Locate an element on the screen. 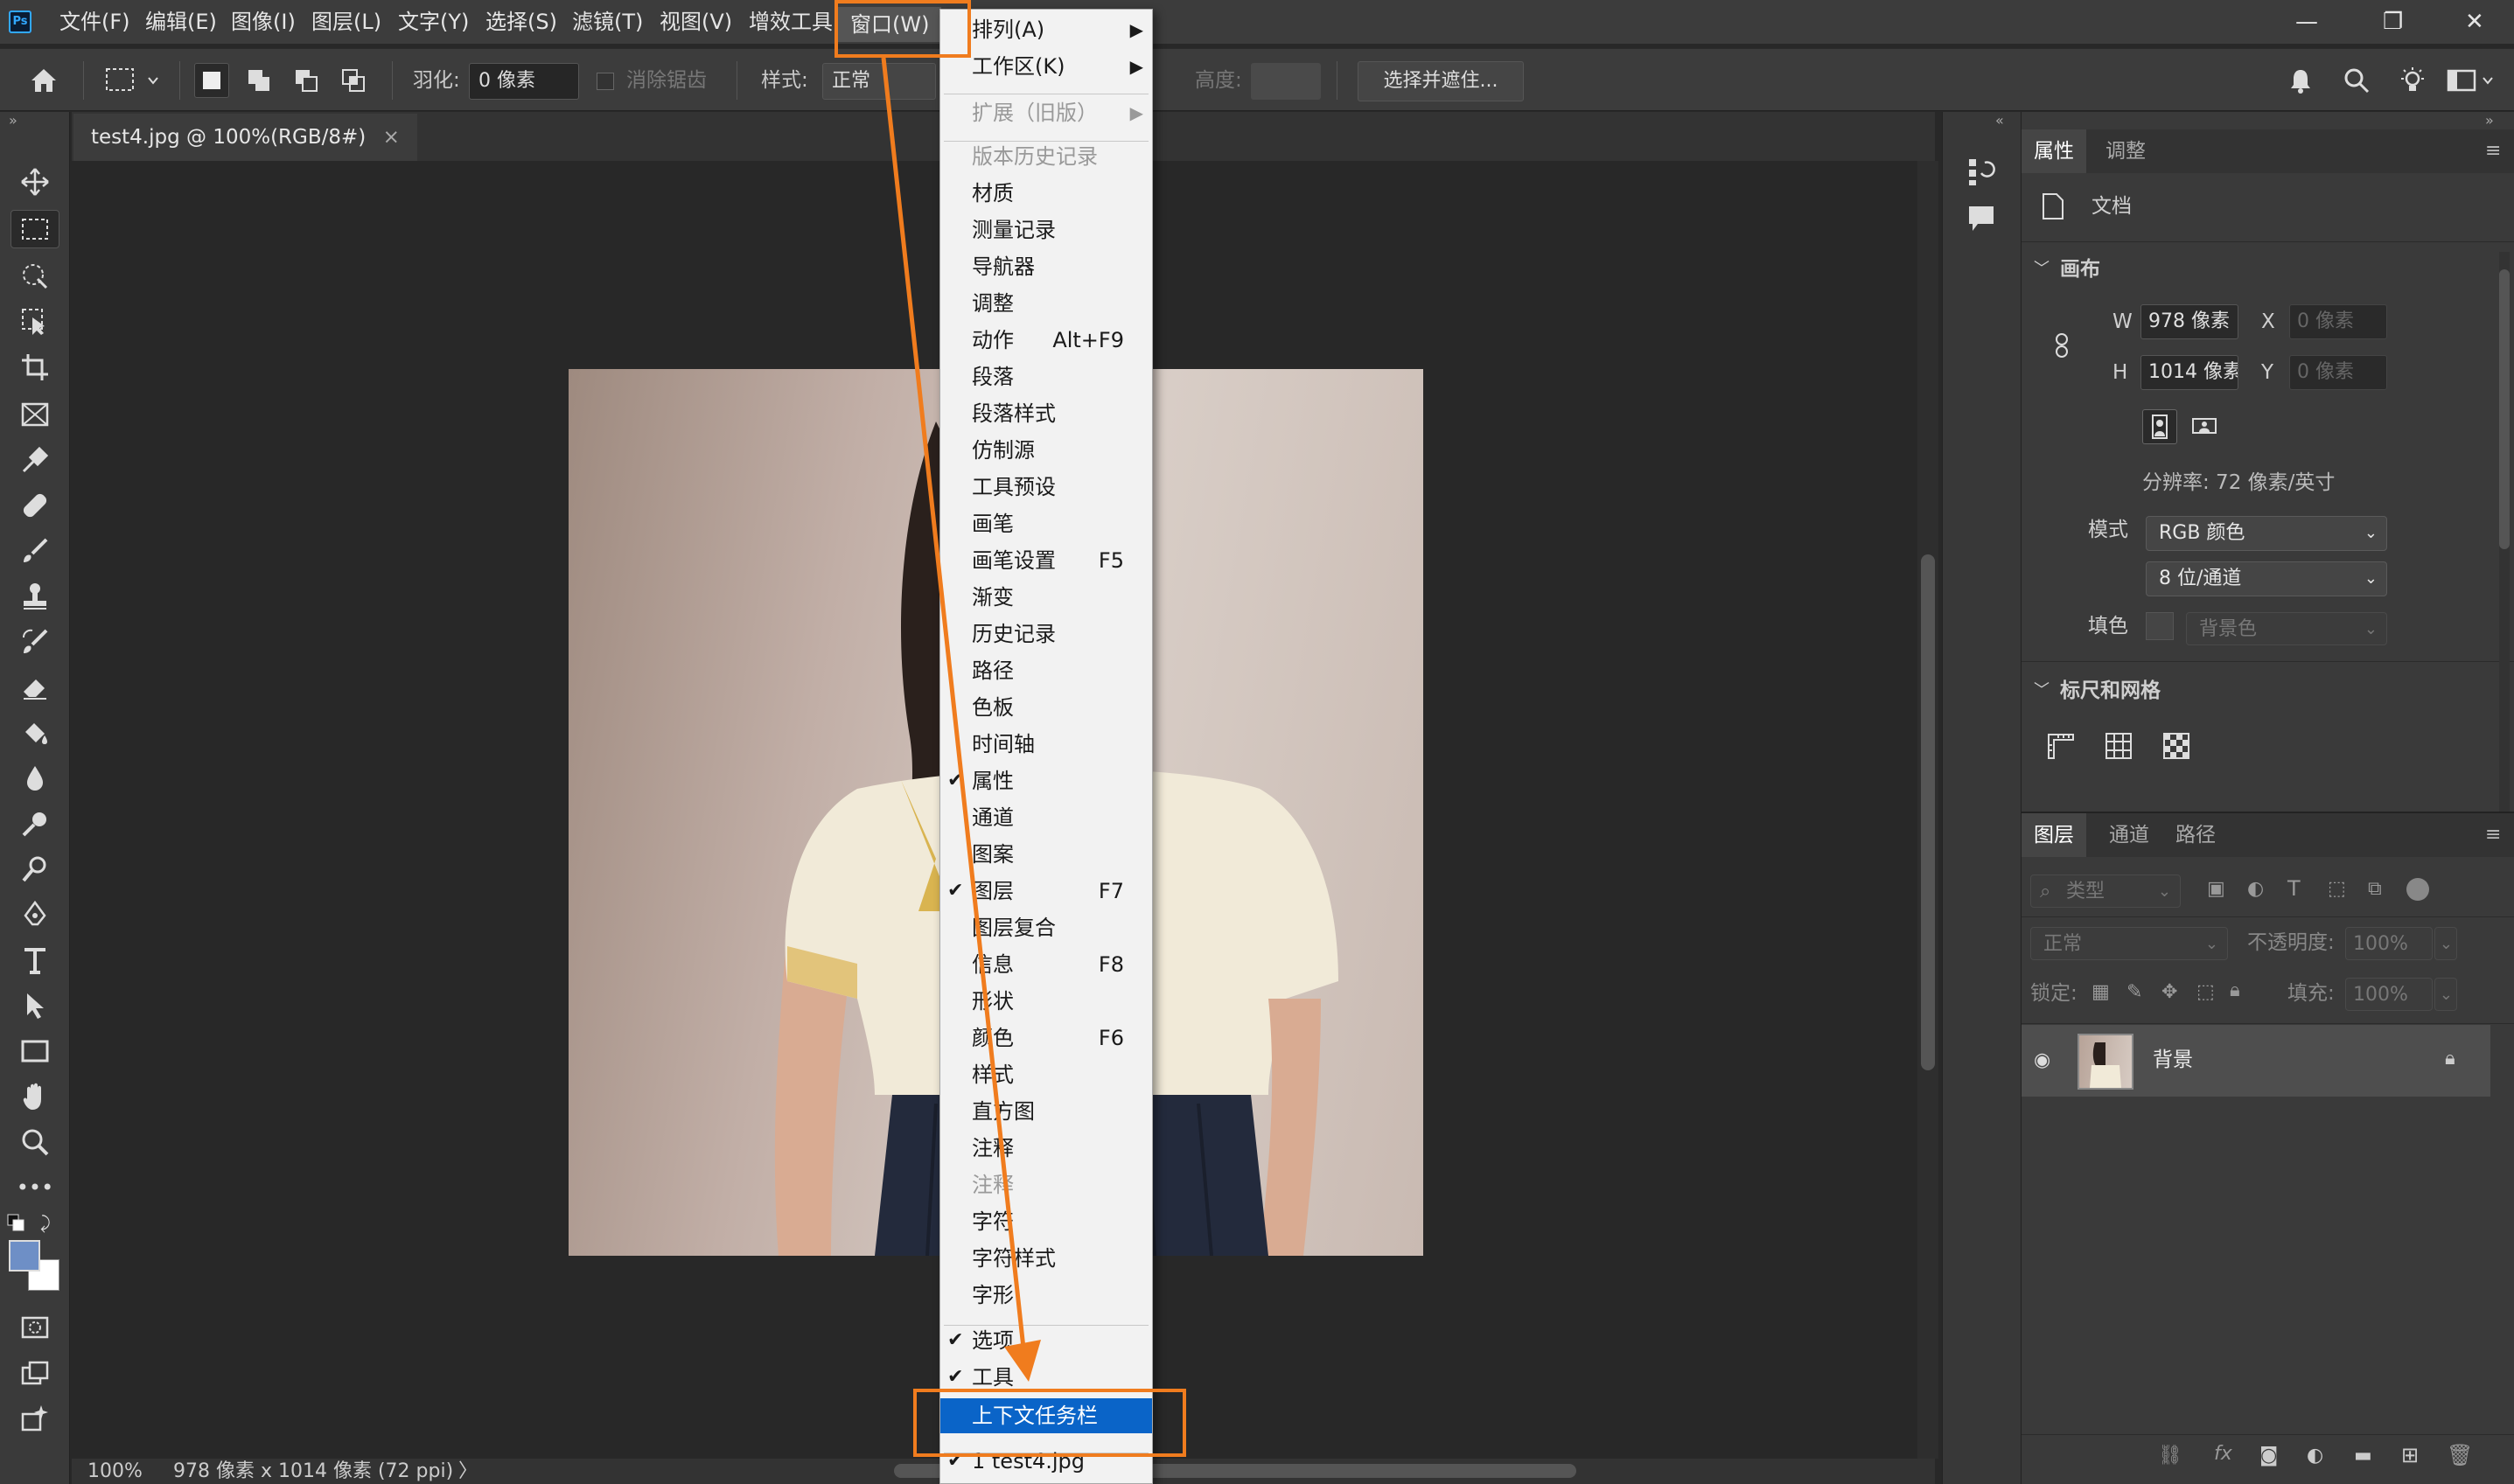 The image size is (2514, 1484). menu-image: 图像(I) is located at coordinates (264, 22).